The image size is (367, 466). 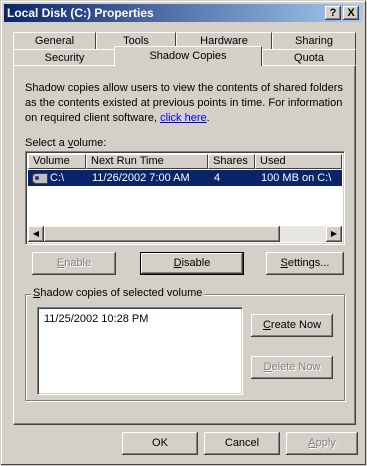 I want to click on tab-general: General, so click(x=54, y=40).